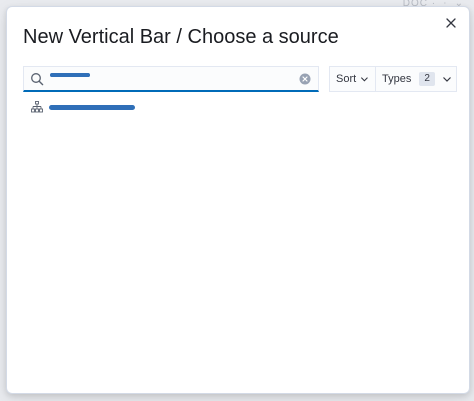 The height and width of the screenshot is (401, 474). I want to click on close-icon, so click(451, 23).